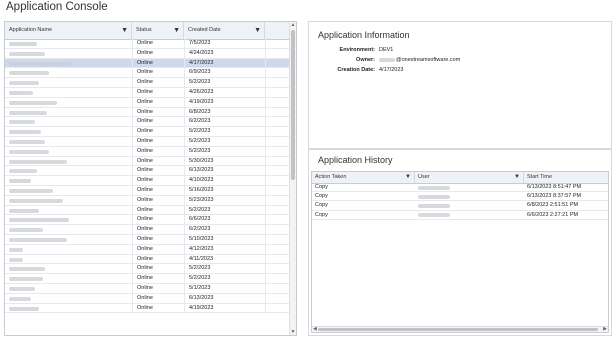 The height and width of the screenshot is (338, 616). Describe the element at coordinates (293, 332) in the screenshot. I see `arrow-down-icon: ▼` at that location.